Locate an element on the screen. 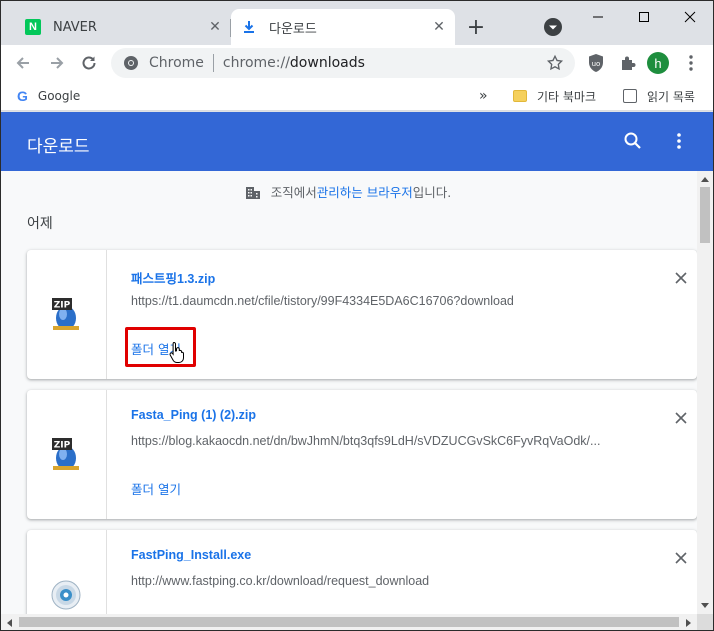 This screenshot has width=714, height=631. tab-search-icon is located at coordinates (553, 27).